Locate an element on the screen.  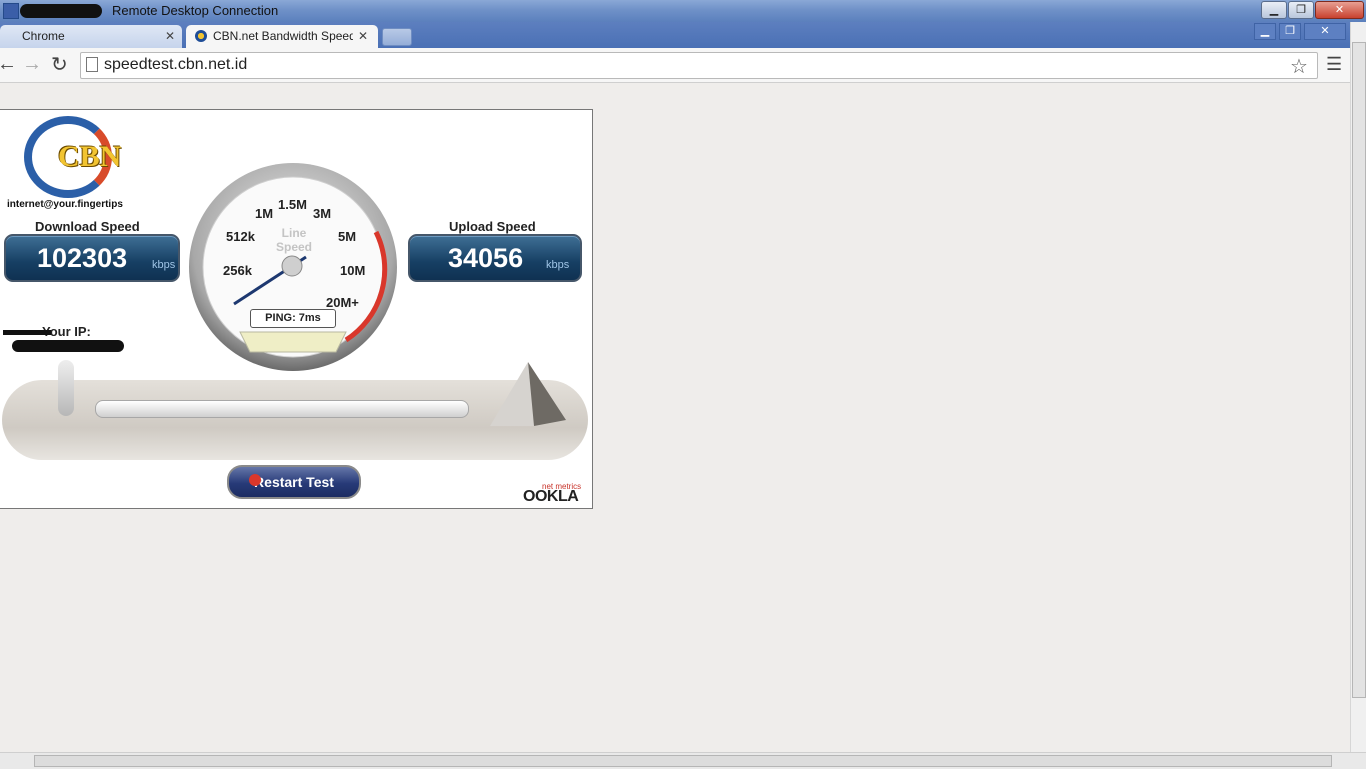
download-box: 102303 kbps is located at coordinates (92, 258).